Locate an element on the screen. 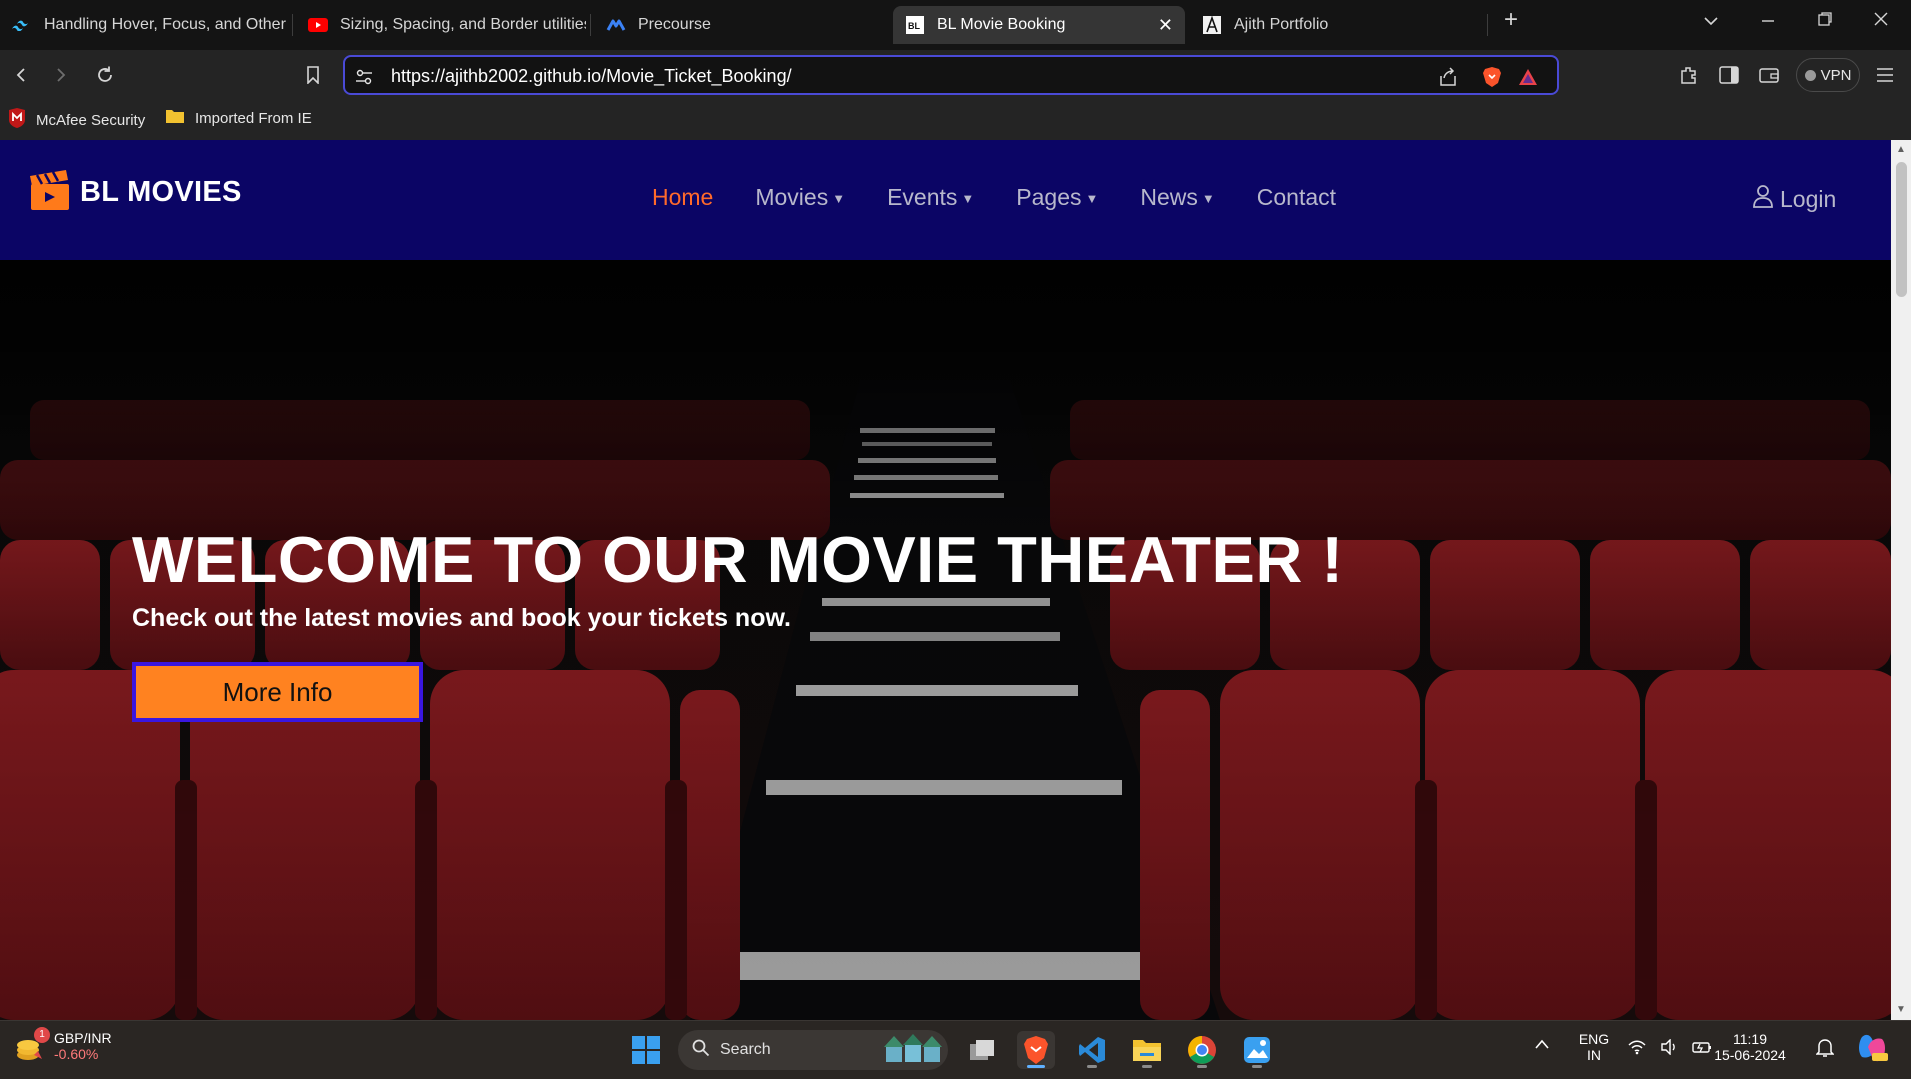  brand-logo: BL MOVIES is located at coordinates (135, 192).